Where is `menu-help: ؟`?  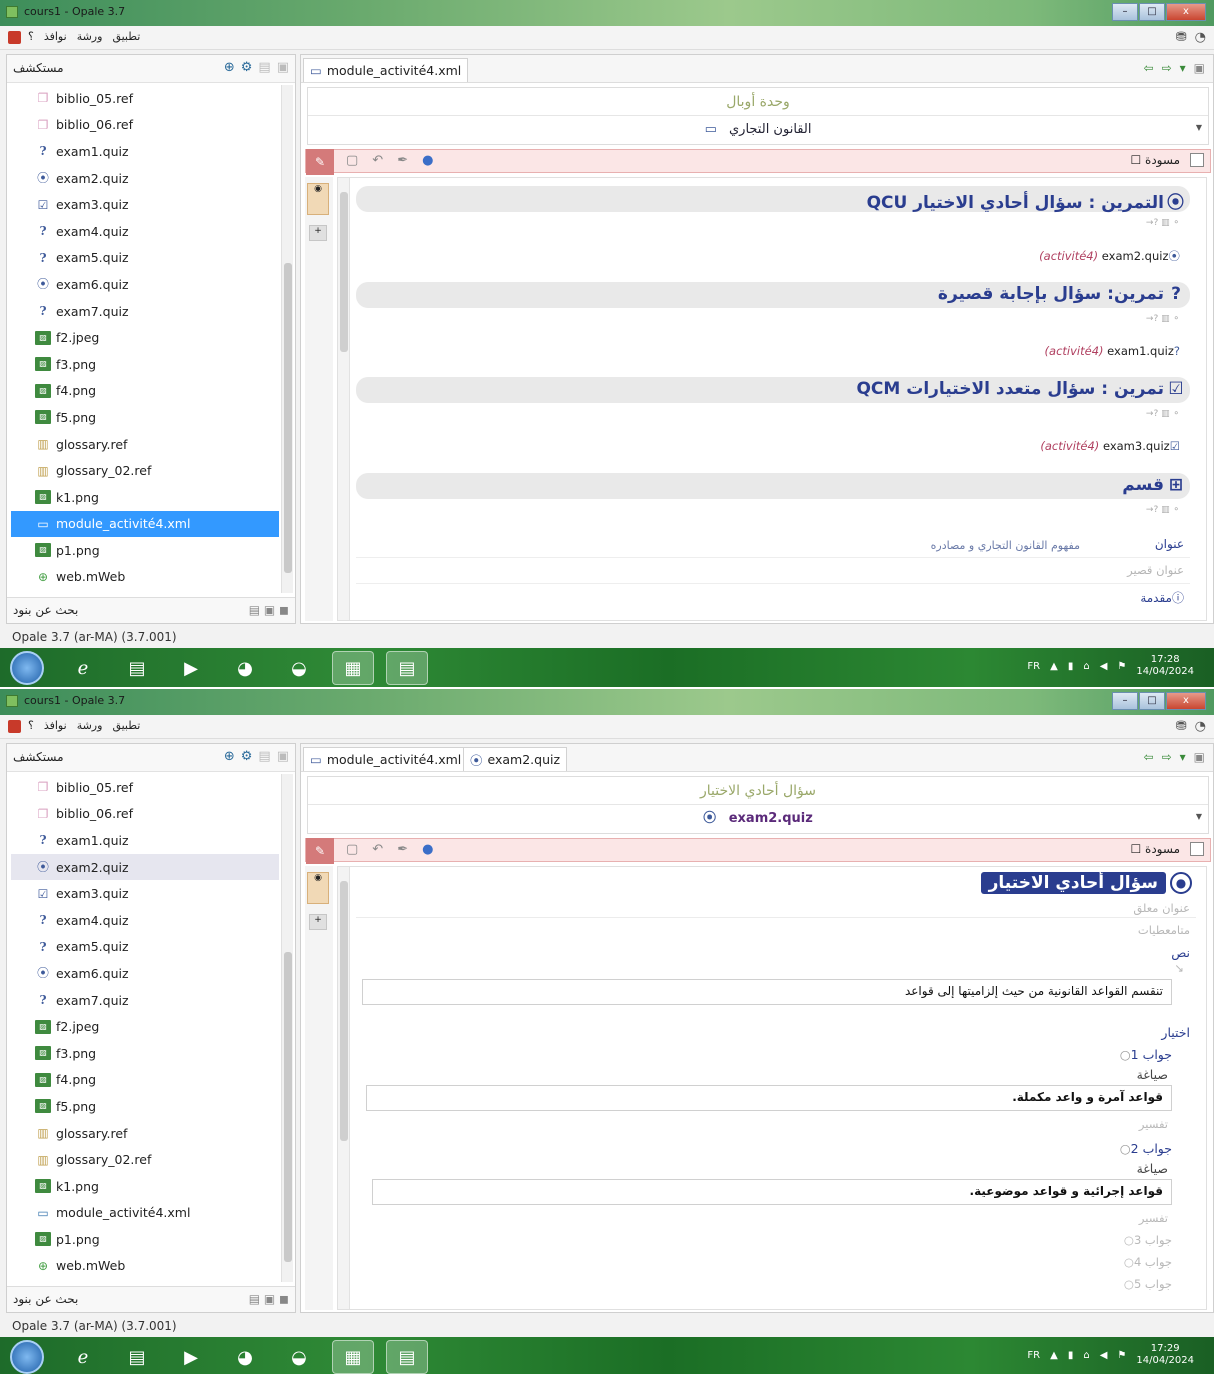 menu-help: ؟ is located at coordinates (31, 36).